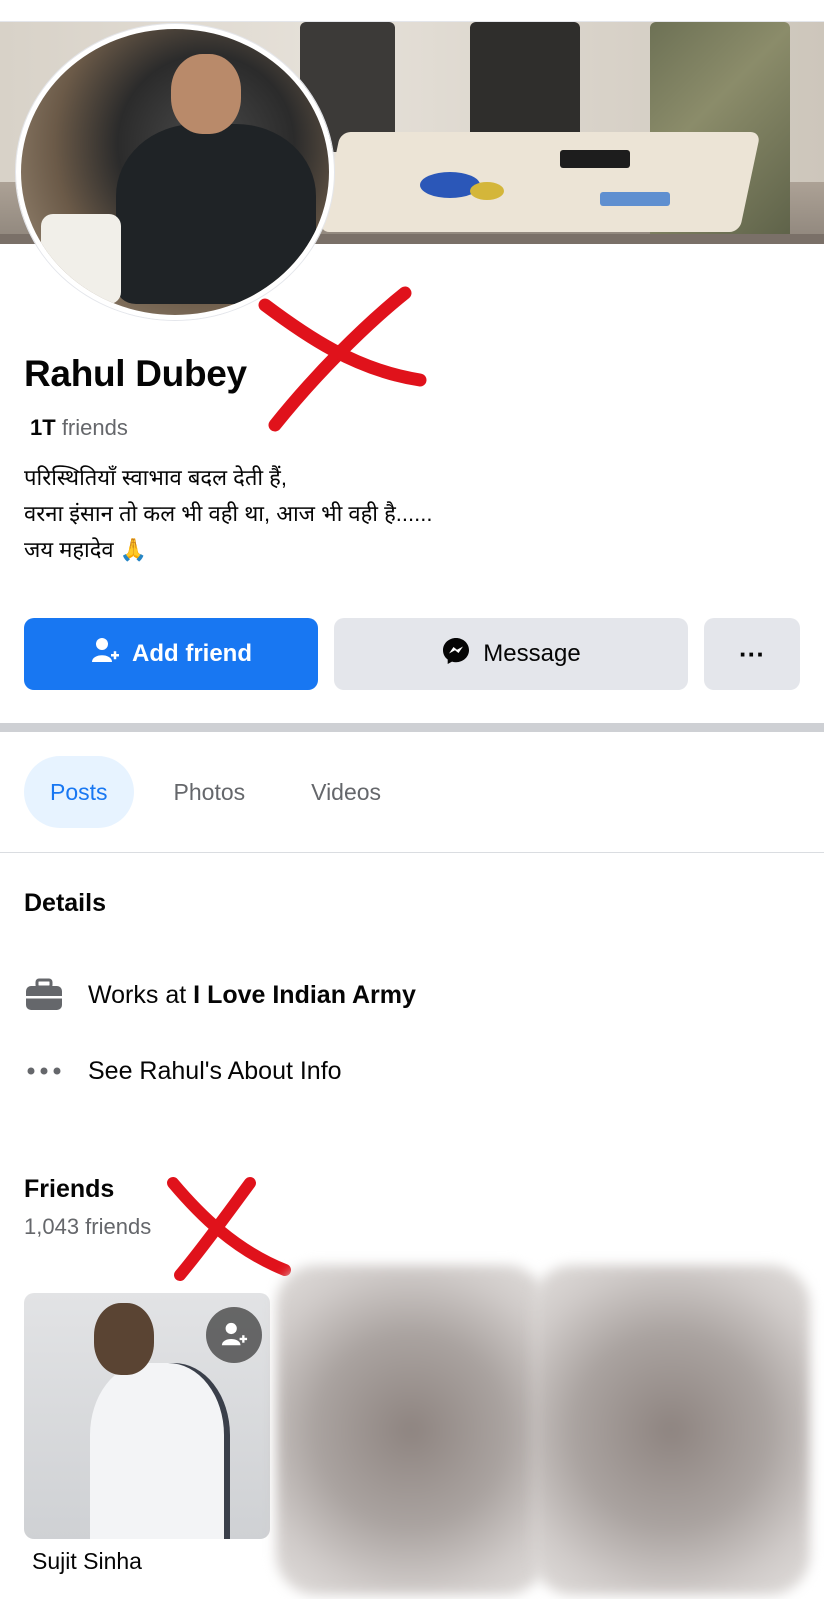 The width and height of the screenshot is (824, 1599). What do you see at coordinates (540, 182) in the screenshot?
I see `cover-table` at bounding box center [540, 182].